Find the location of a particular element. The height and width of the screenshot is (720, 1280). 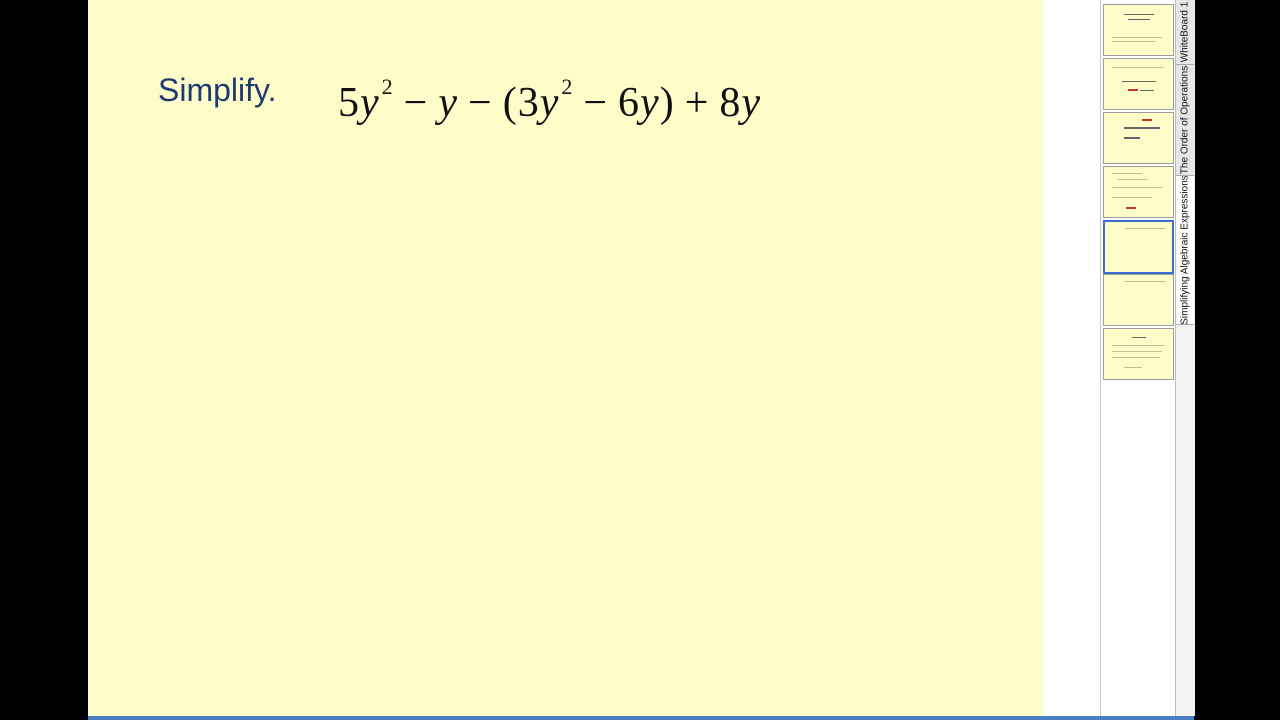

canvas-margin is located at coordinates (1071, 358).